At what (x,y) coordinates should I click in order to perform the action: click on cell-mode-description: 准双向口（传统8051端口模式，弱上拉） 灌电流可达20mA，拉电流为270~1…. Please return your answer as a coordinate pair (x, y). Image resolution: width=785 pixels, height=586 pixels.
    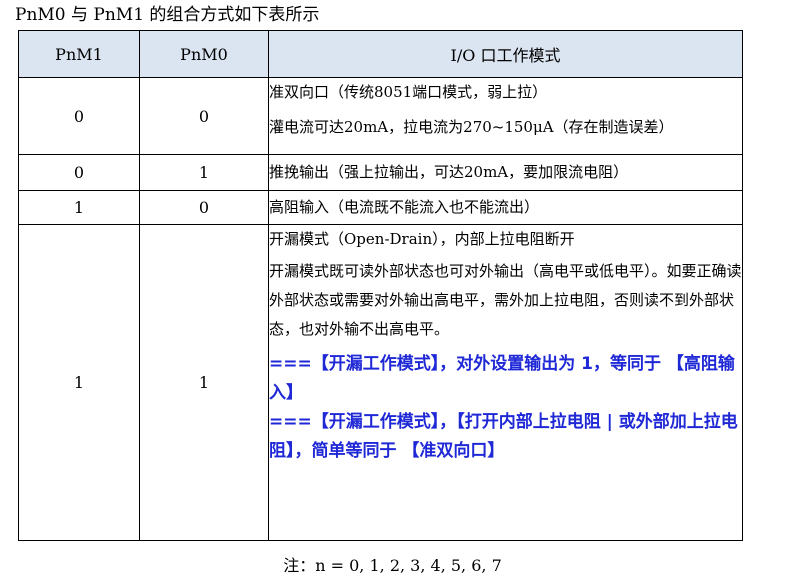
    Looking at the image, I should click on (505, 116).